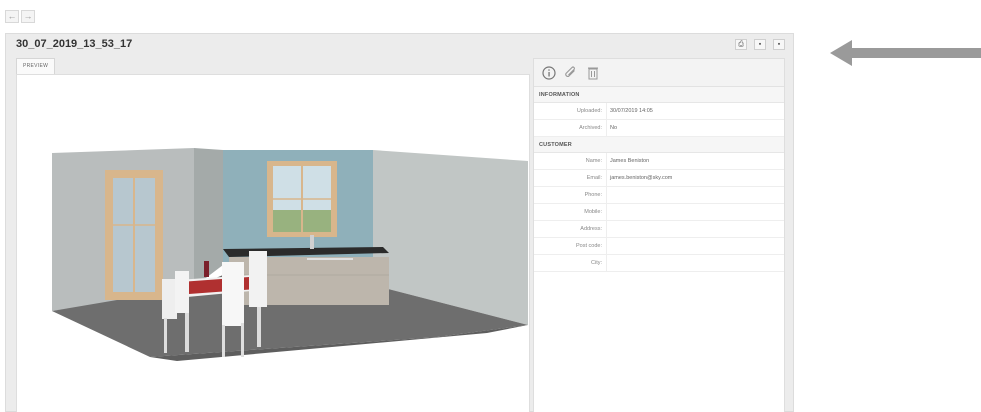 This screenshot has height=412, width=981. What do you see at coordinates (659, 161) in the screenshot?
I see `name-row: Name: James Beniston` at bounding box center [659, 161].